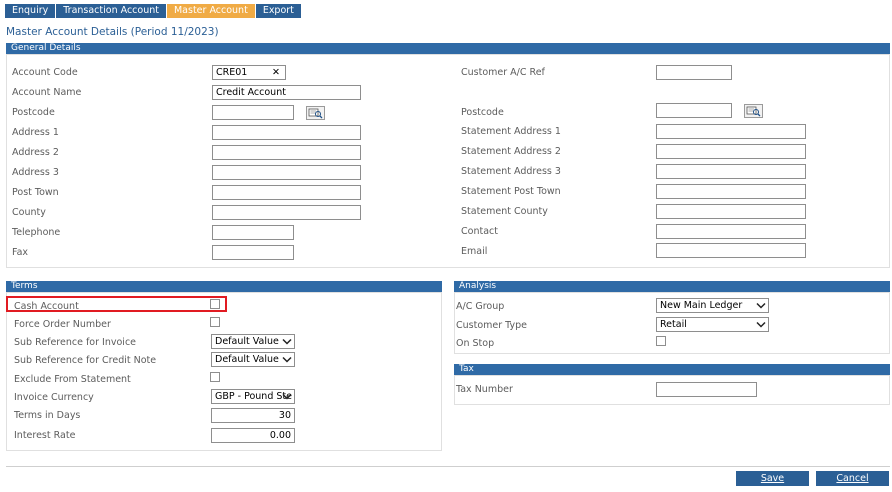 This screenshot has height=492, width=892. What do you see at coordinates (511, 151) in the screenshot?
I see `statement-address2-label: Statement Address 2` at bounding box center [511, 151].